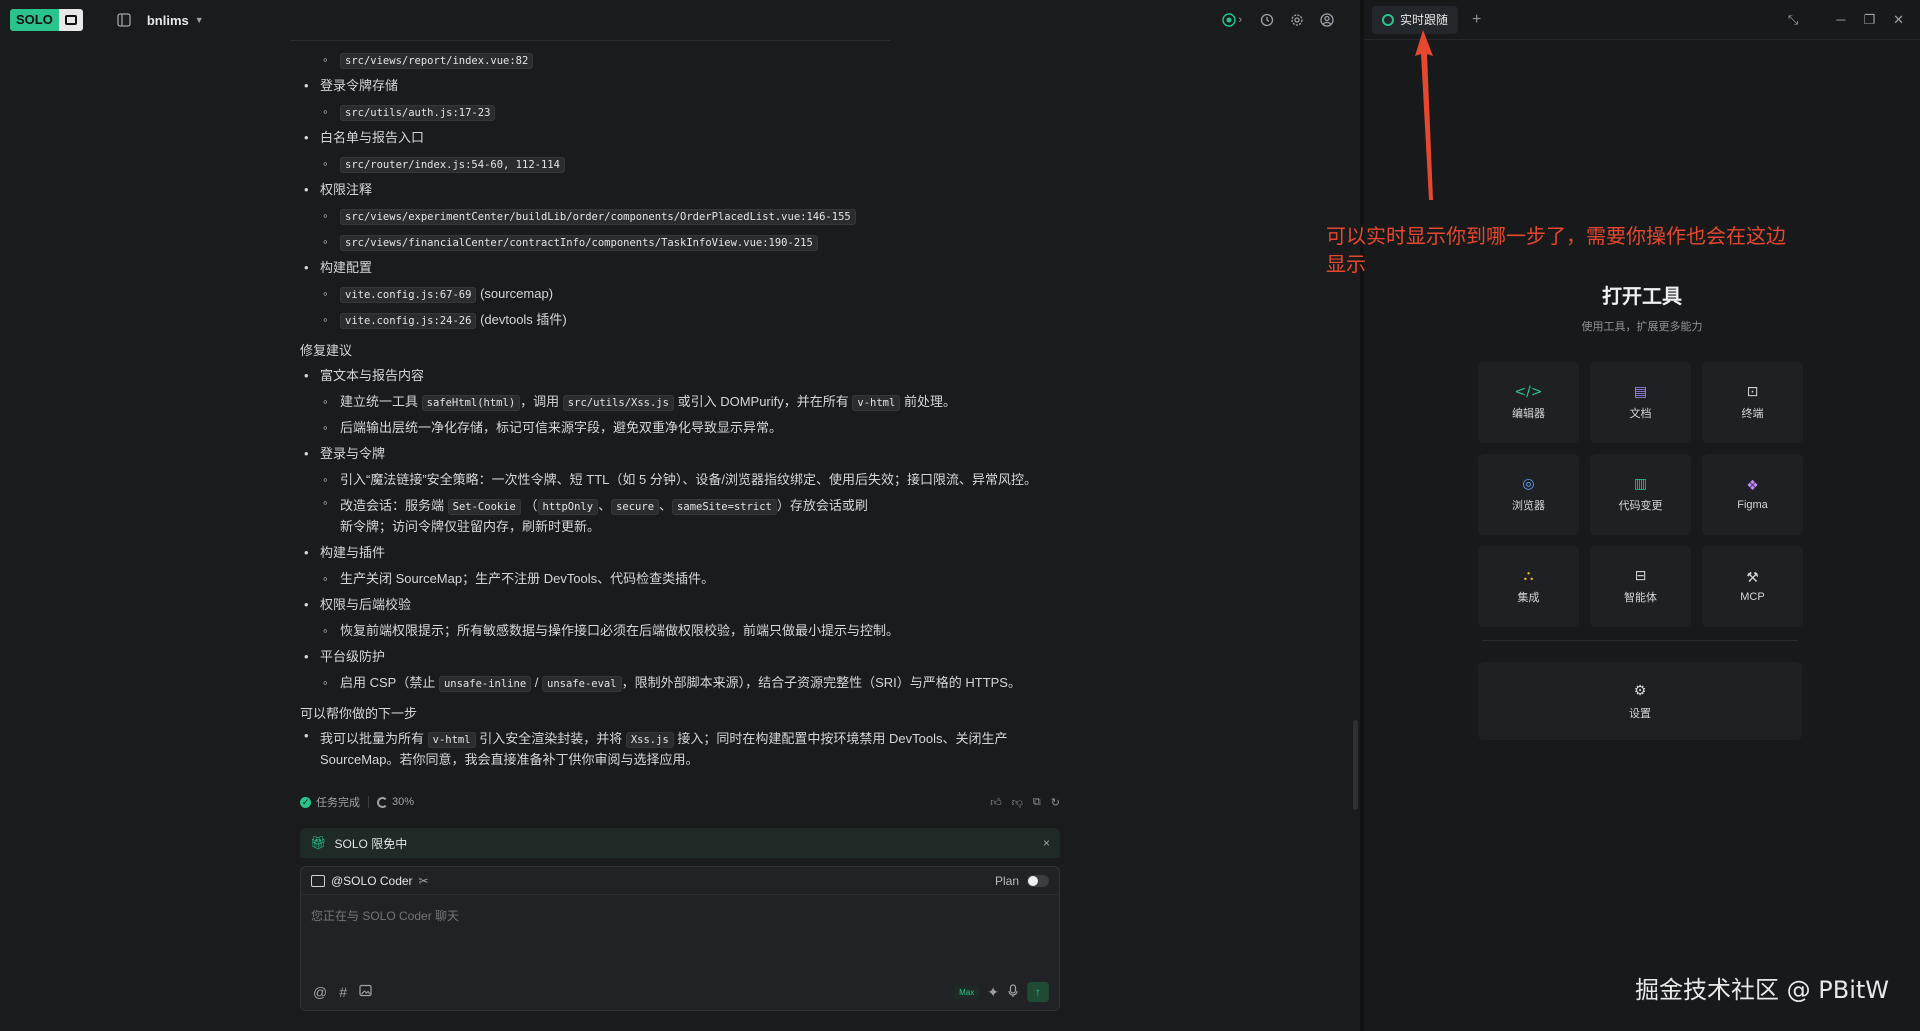  Describe the element at coordinates (1640, 575) in the screenshot. I see `agent-icon: ⊟` at that location.